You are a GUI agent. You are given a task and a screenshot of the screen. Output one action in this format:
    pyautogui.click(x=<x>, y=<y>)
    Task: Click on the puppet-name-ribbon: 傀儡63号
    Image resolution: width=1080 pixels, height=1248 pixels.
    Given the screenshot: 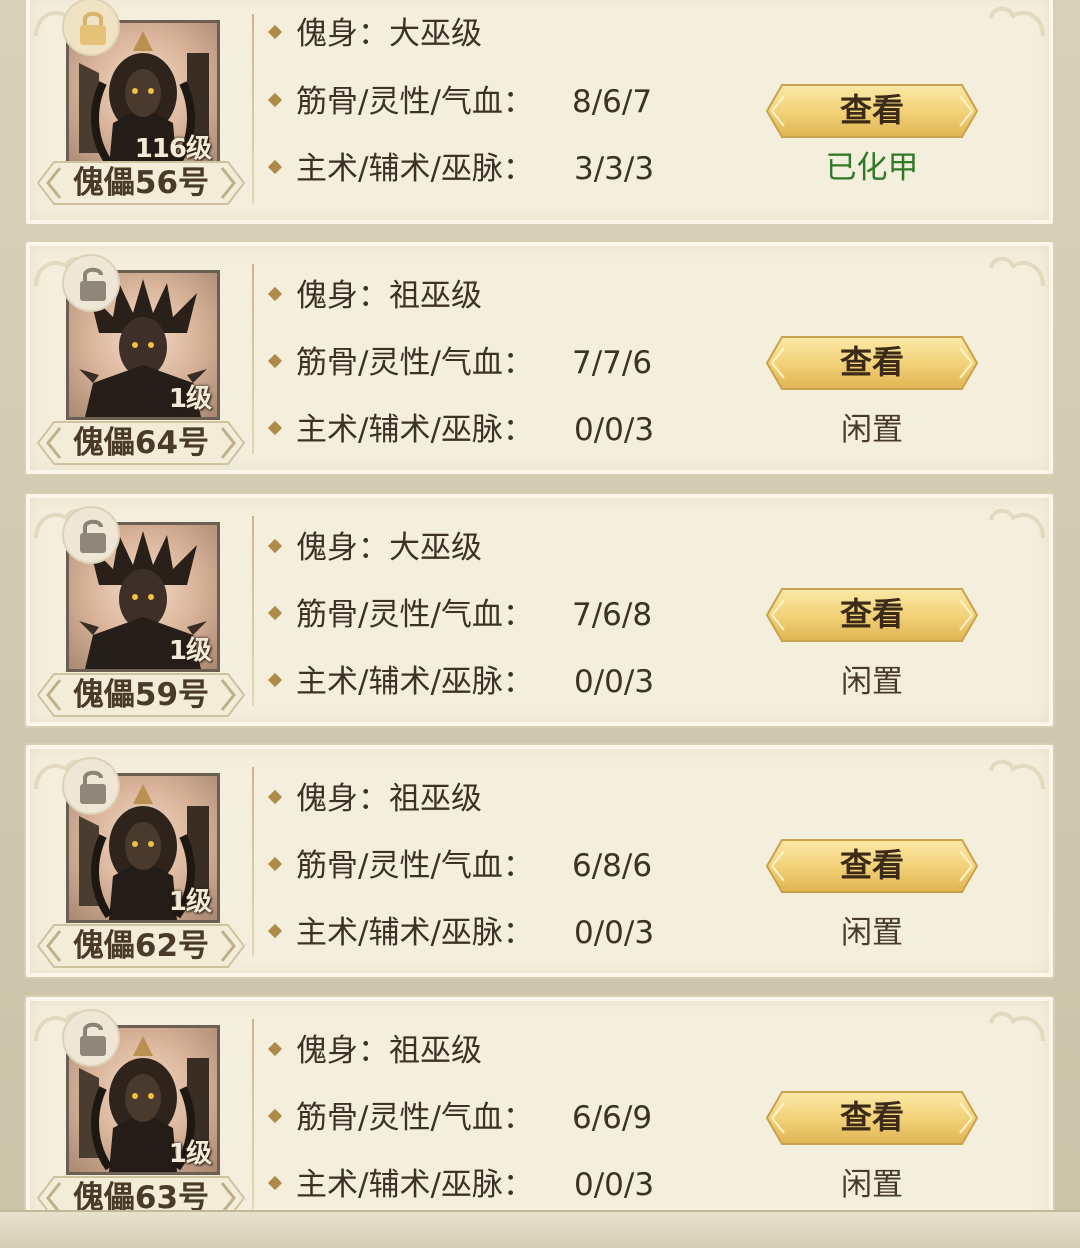 What is the action you would take?
    pyautogui.click(x=141, y=1191)
    